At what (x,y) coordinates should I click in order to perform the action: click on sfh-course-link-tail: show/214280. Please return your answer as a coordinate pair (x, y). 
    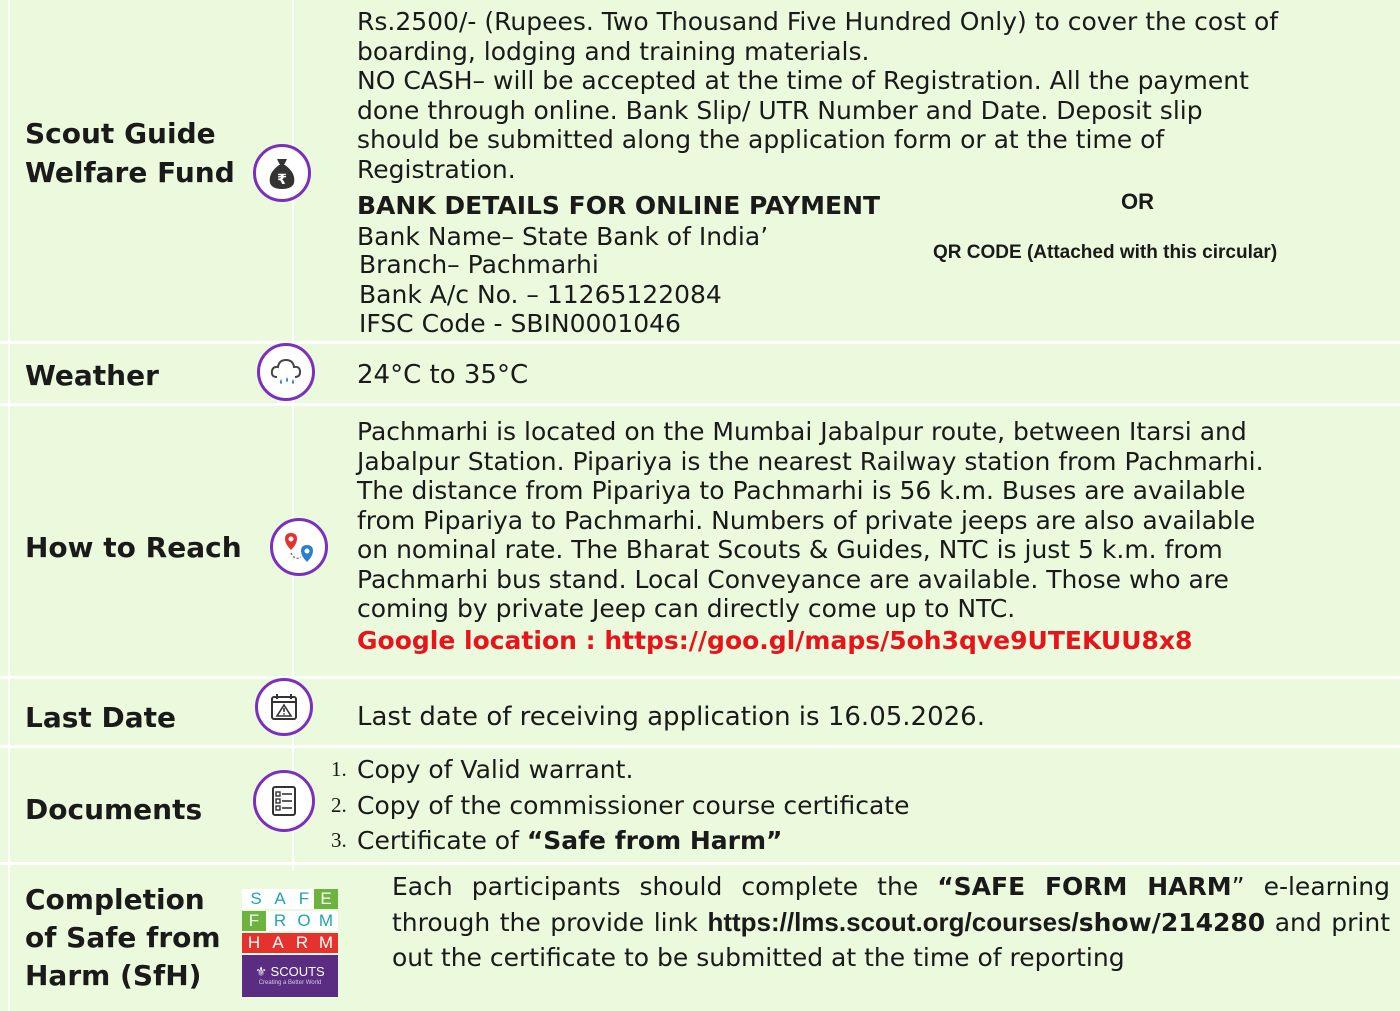
    Looking at the image, I should click on (1172, 922).